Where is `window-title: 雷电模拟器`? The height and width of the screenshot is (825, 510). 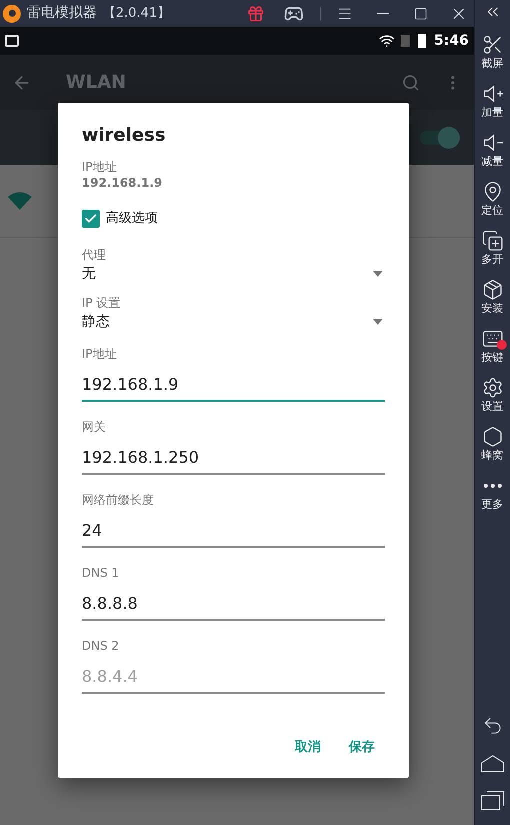 window-title: 雷电模拟器 is located at coordinates (62, 13).